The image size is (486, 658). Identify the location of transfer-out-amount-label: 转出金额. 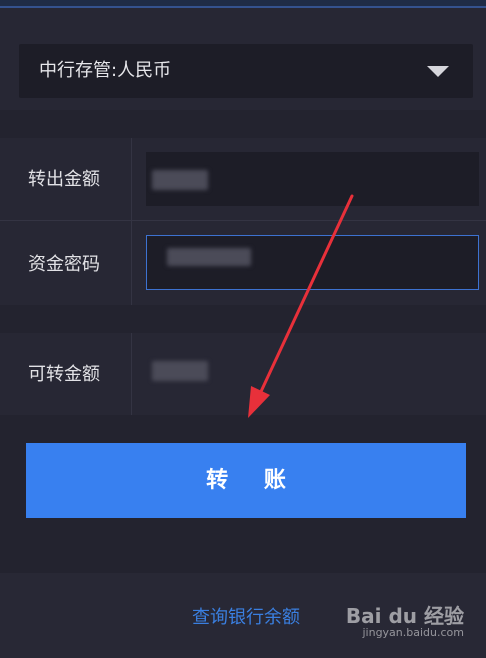
(64, 179).